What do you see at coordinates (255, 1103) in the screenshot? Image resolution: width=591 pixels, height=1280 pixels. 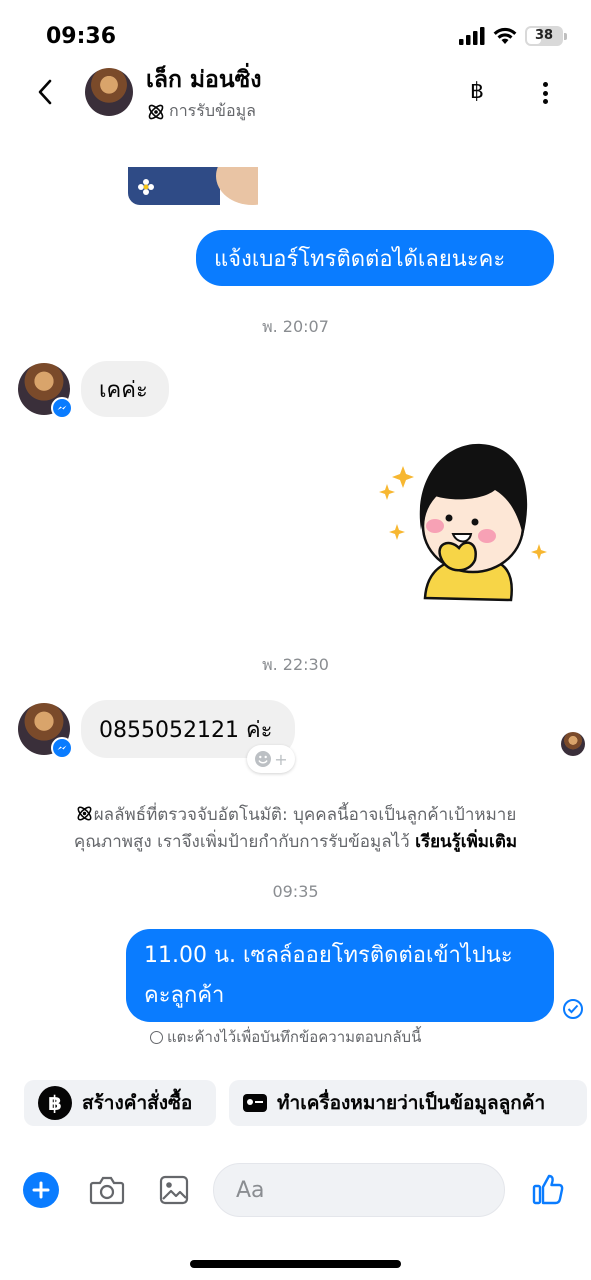 I see `contact-card-icon` at bounding box center [255, 1103].